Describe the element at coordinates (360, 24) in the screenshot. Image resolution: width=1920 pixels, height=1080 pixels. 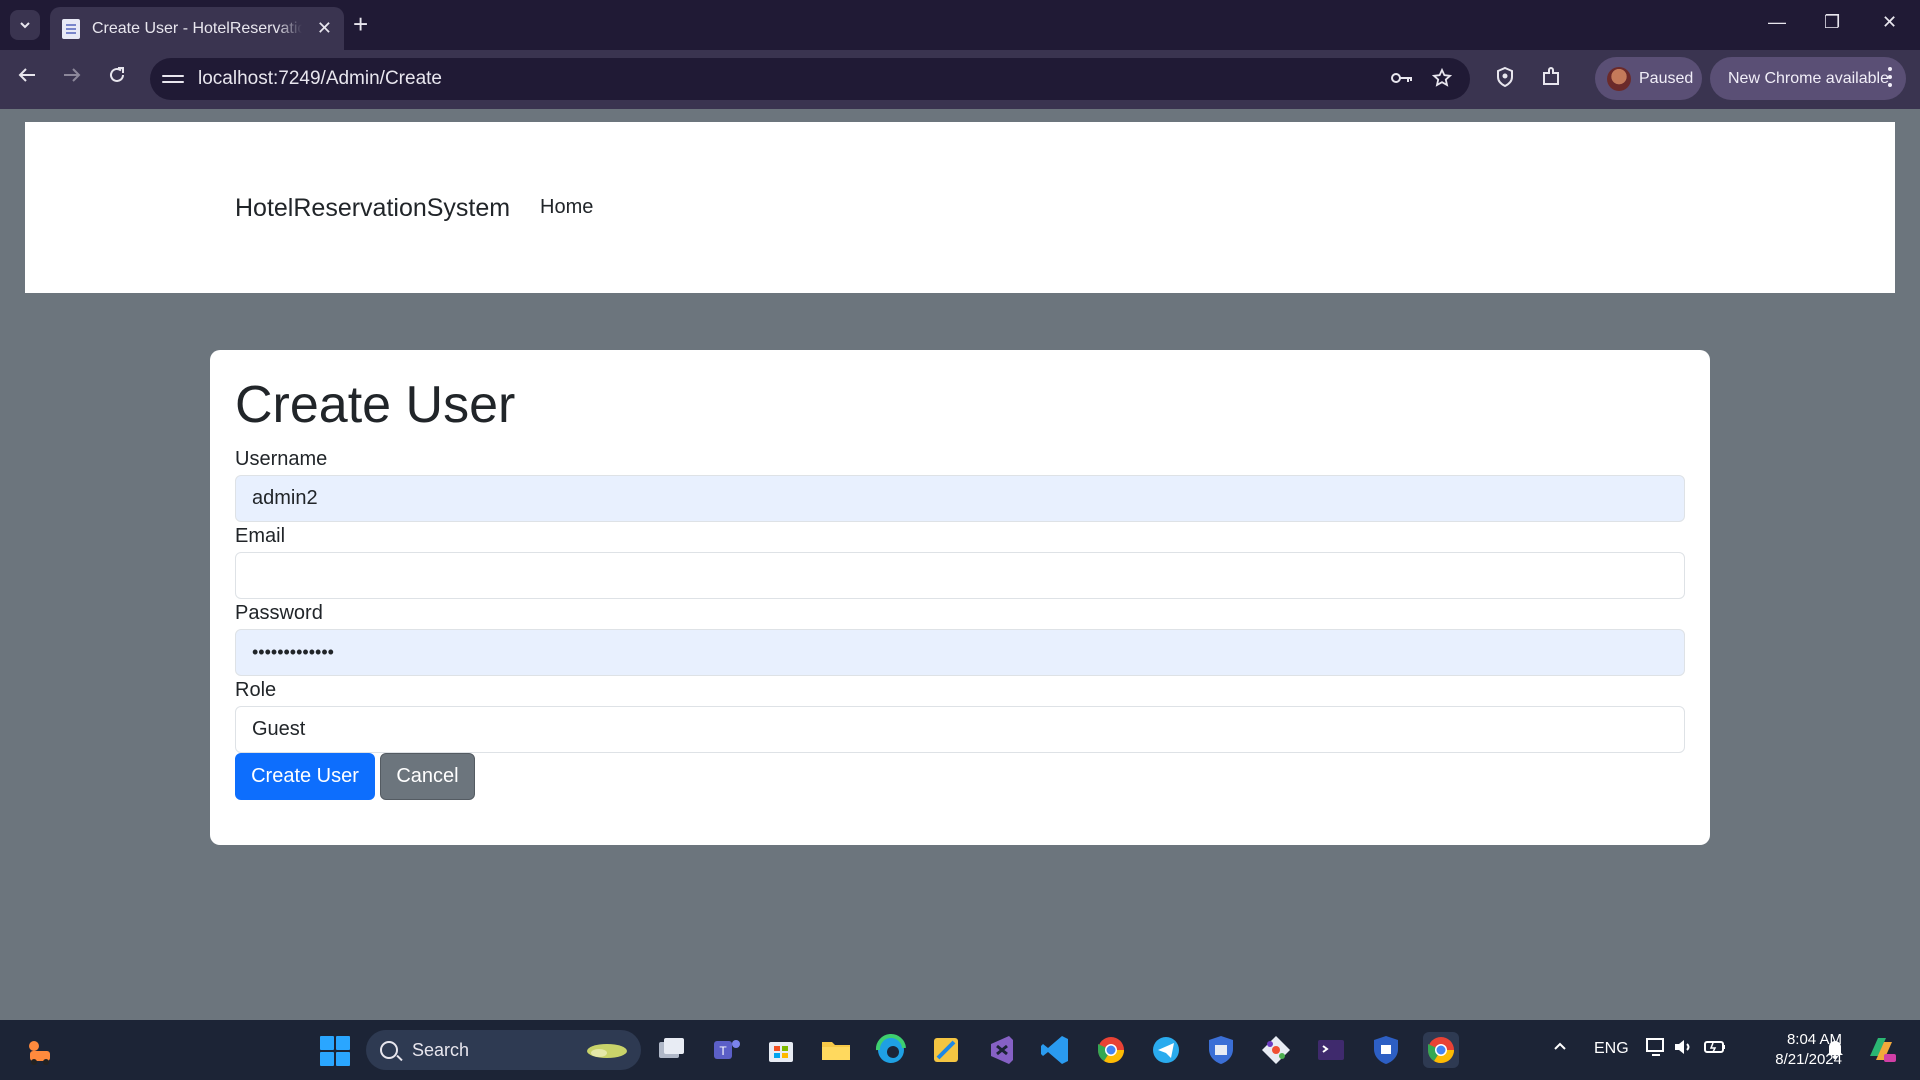
I see `new-tab-button: +` at that location.